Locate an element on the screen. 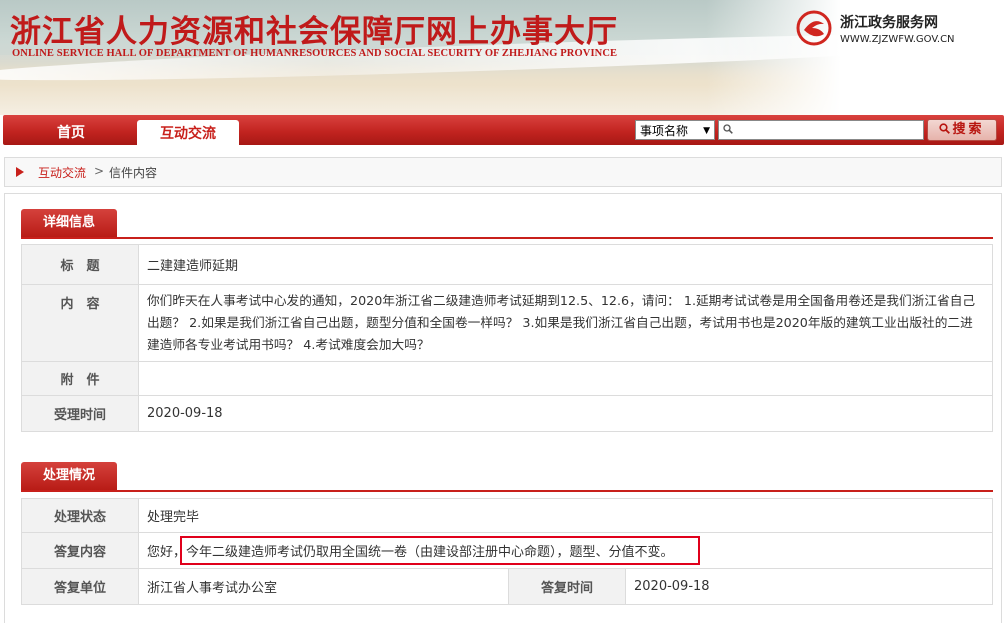 The width and height of the screenshot is (1006, 623). title-value: 二建建造师延期 is located at coordinates (565, 264).